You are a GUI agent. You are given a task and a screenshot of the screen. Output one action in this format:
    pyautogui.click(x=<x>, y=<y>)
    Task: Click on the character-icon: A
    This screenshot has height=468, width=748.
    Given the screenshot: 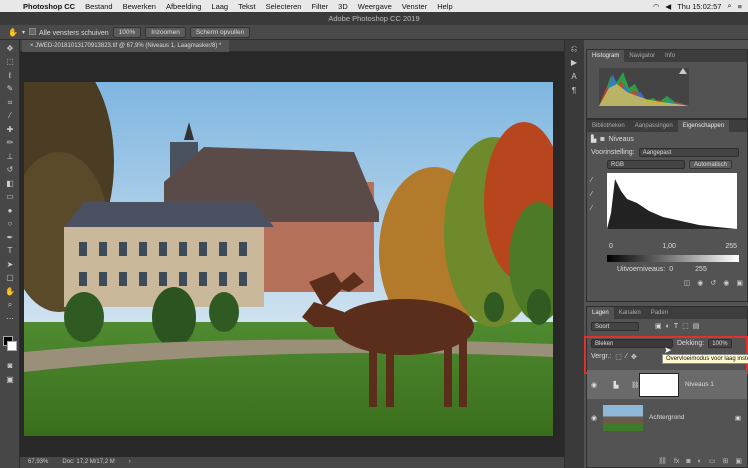 What is the action you would take?
    pyautogui.click(x=574, y=79)
    